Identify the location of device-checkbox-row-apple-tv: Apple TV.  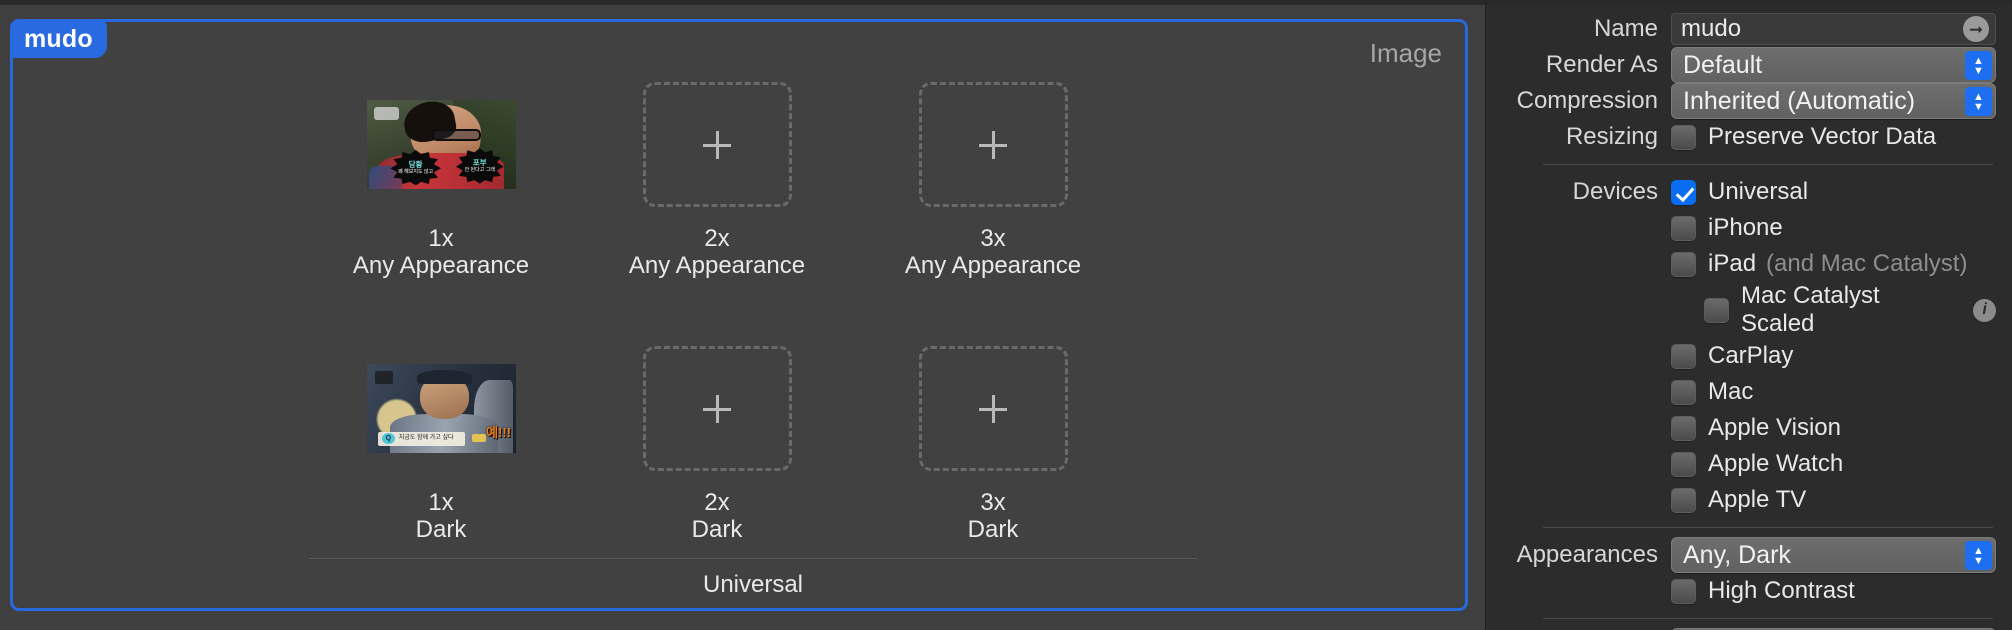
(1738, 500).